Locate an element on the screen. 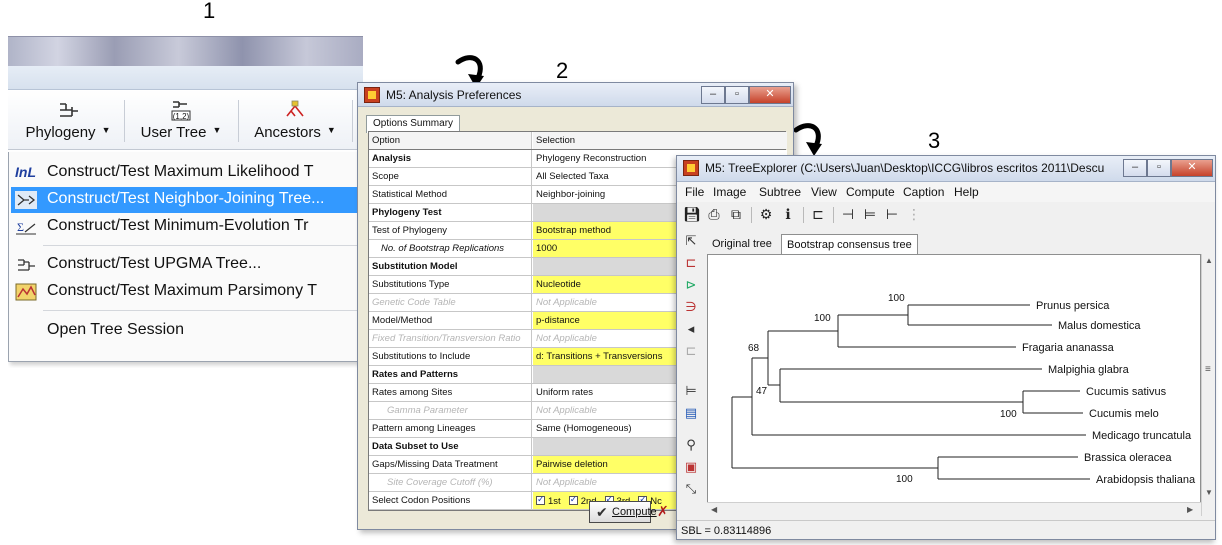 The image size is (1222, 545). copy-icon: ⧉ is located at coordinates (736, 214).